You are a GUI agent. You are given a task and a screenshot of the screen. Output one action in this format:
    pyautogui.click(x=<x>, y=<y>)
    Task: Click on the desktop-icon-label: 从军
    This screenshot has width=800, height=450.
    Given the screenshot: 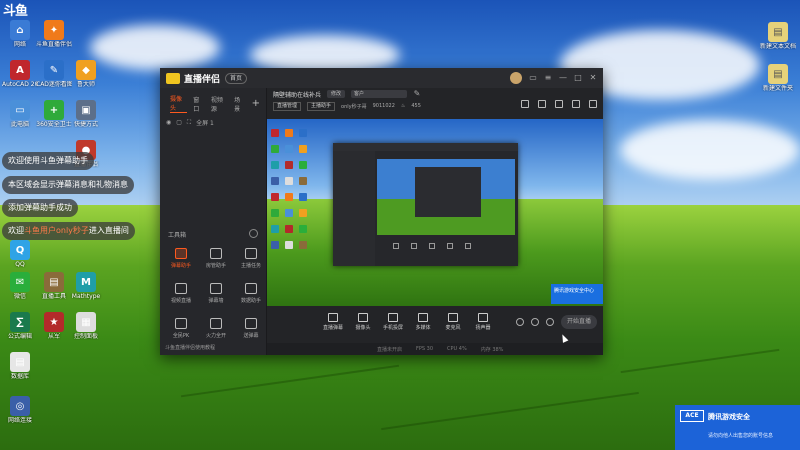 What is the action you would take?
    pyautogui.click(x=53, y=336)
    